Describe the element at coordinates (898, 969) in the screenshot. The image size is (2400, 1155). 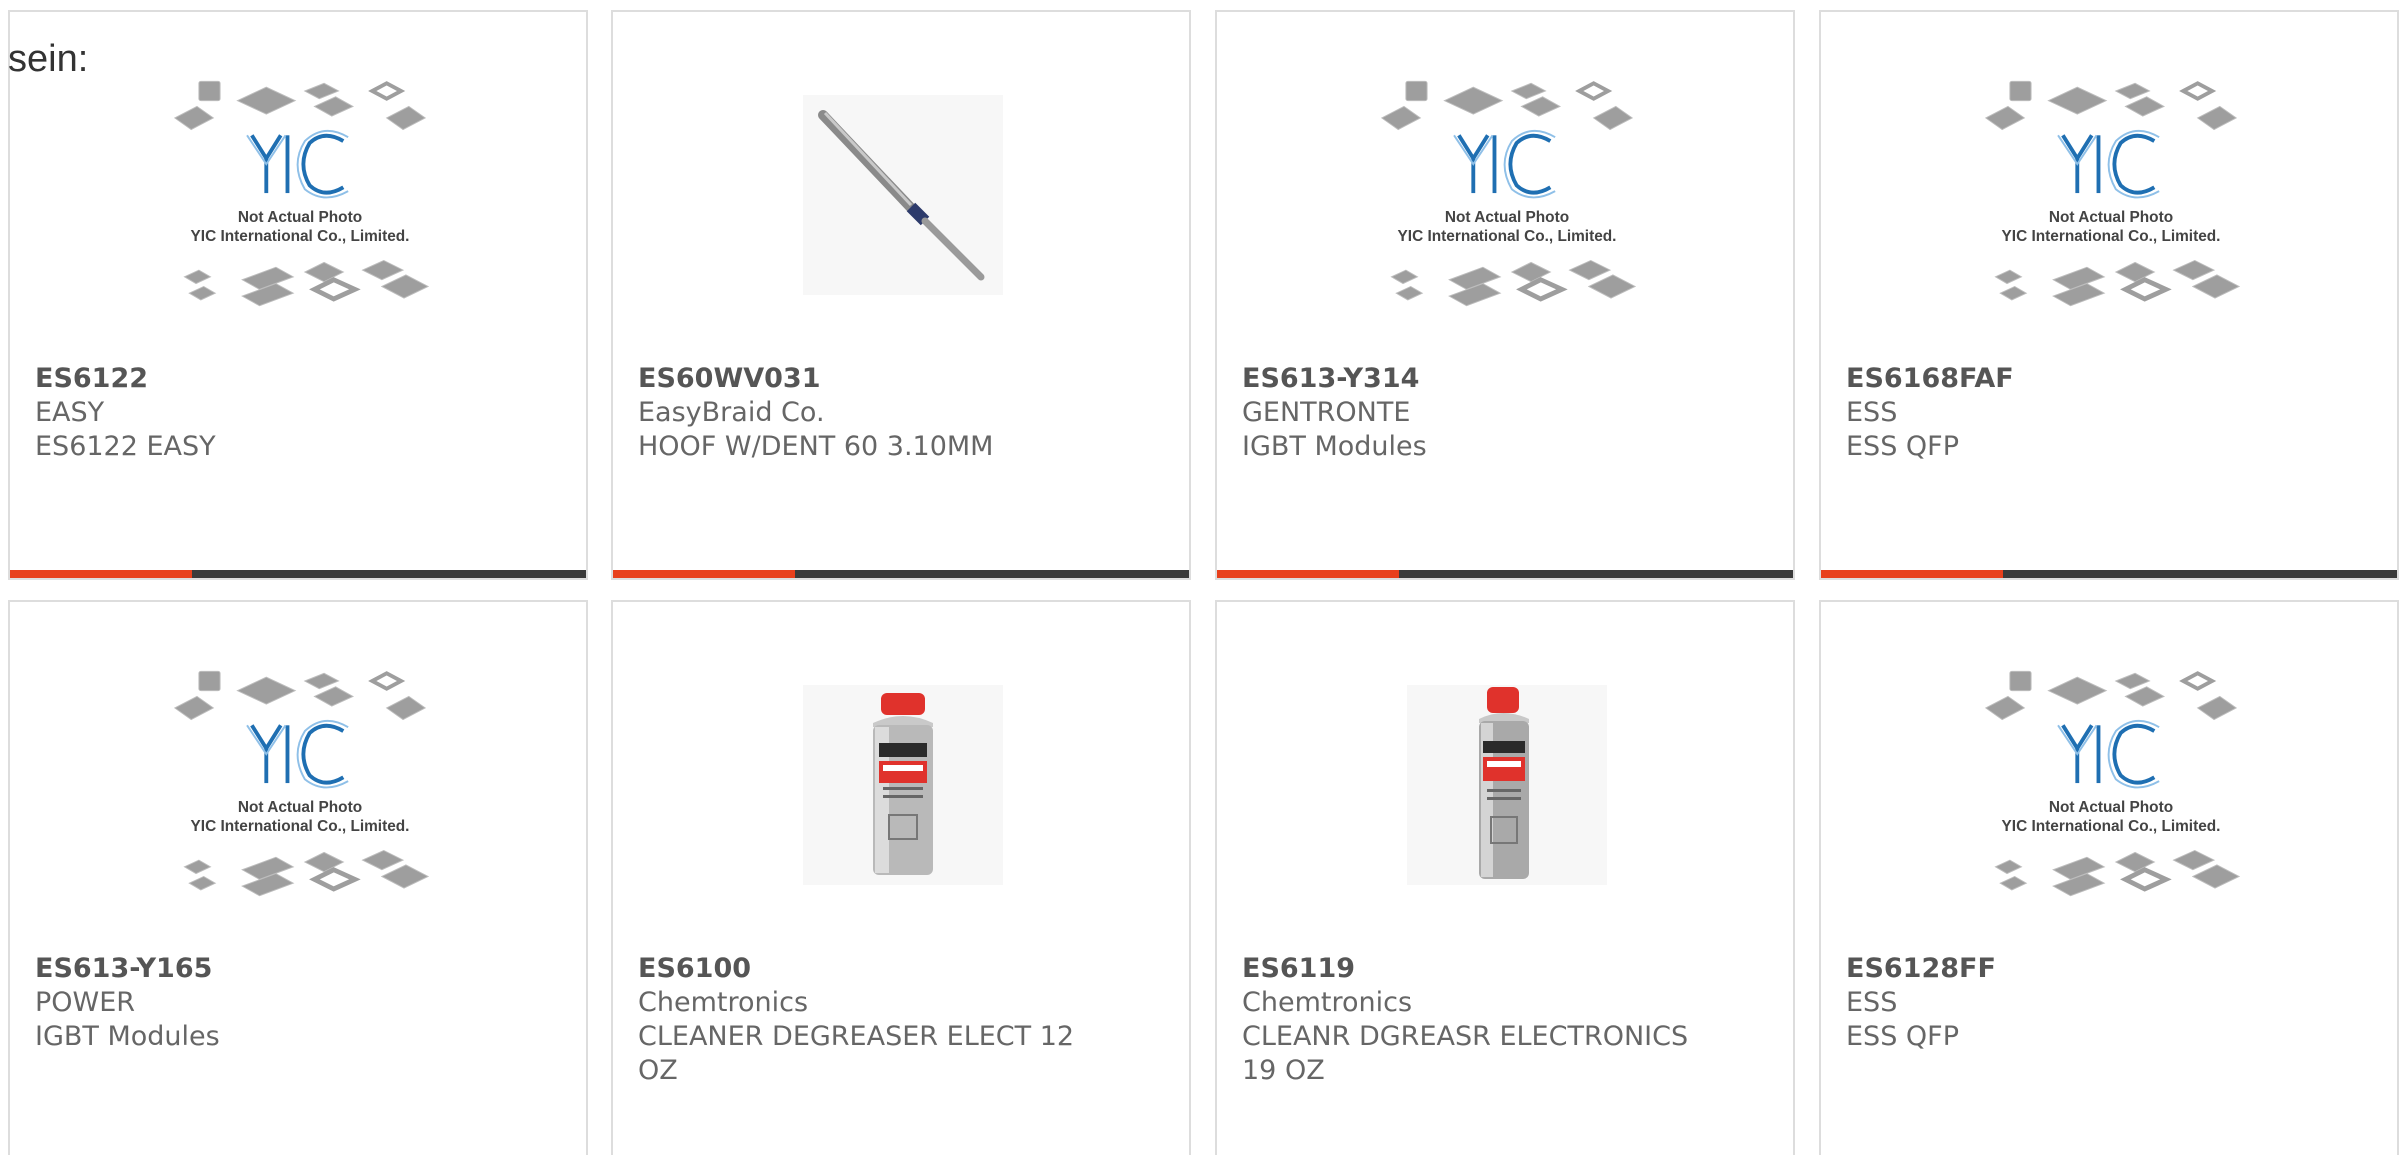
I see `part-number-link: ES6100` at that location.